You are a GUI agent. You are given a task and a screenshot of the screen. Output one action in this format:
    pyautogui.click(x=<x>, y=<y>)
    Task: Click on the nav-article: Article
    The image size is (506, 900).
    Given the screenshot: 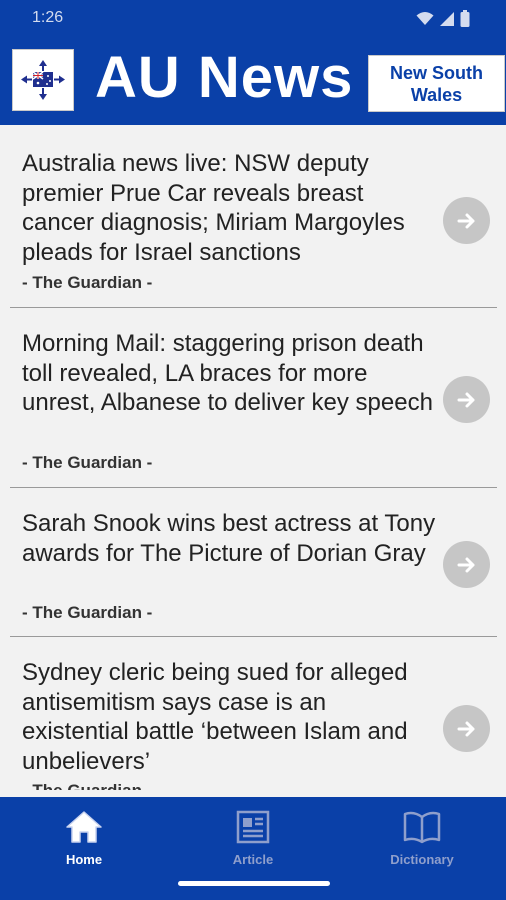 What is the action you would take?
    pyautogui.click(x=253, y=839)
    